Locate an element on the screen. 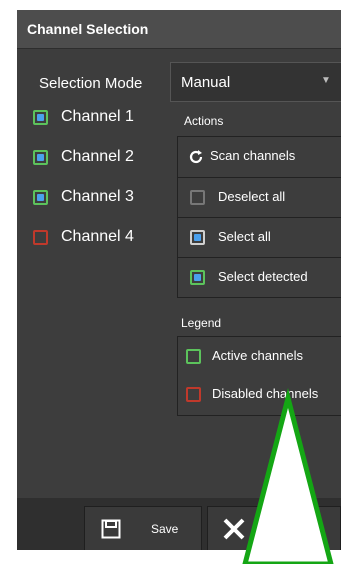 The height and width of the screenshot is (564, 341). cancel-button is located at coordinates (274, 528).